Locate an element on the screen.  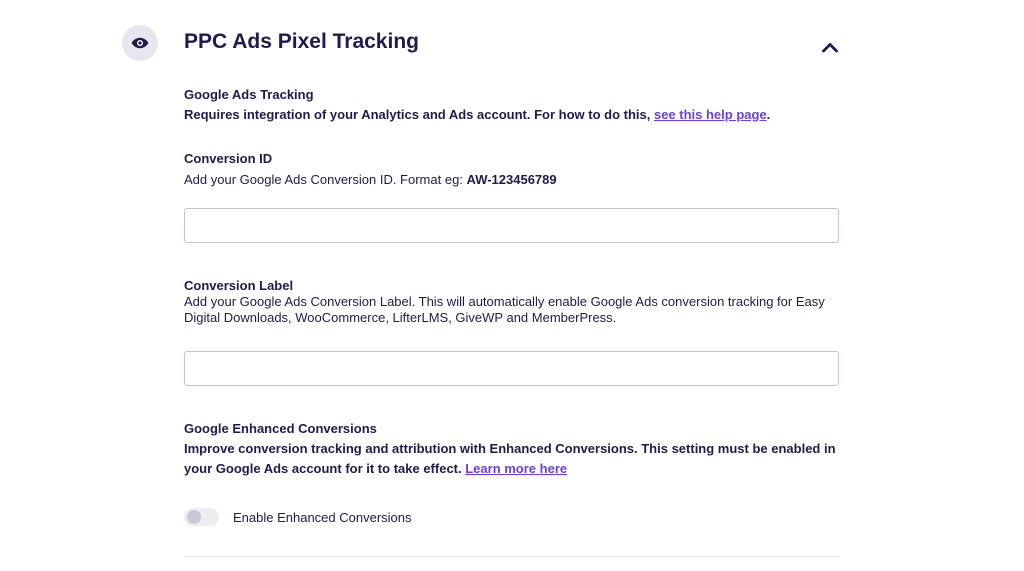
chevron-up-icon is located at coordinates (830, 48).